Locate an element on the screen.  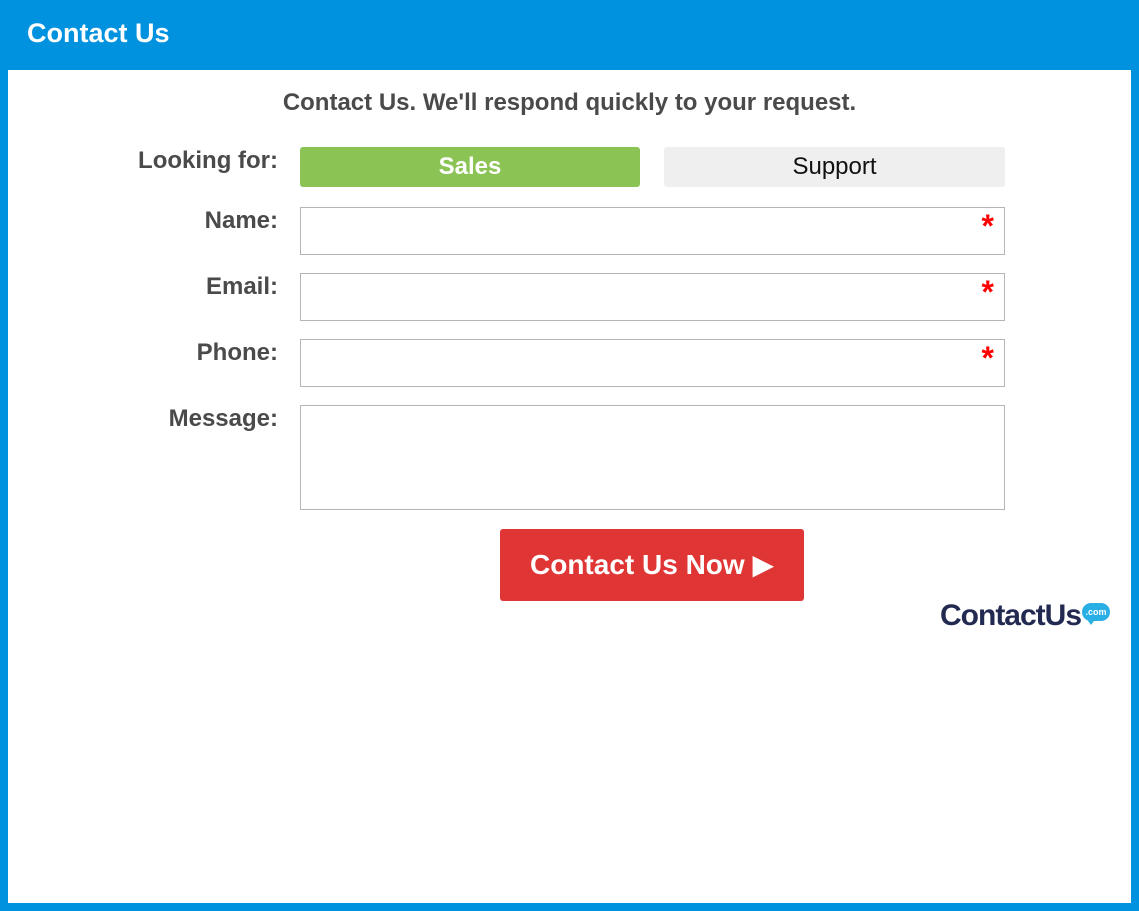
email-input is located at coordinates (652, 297).